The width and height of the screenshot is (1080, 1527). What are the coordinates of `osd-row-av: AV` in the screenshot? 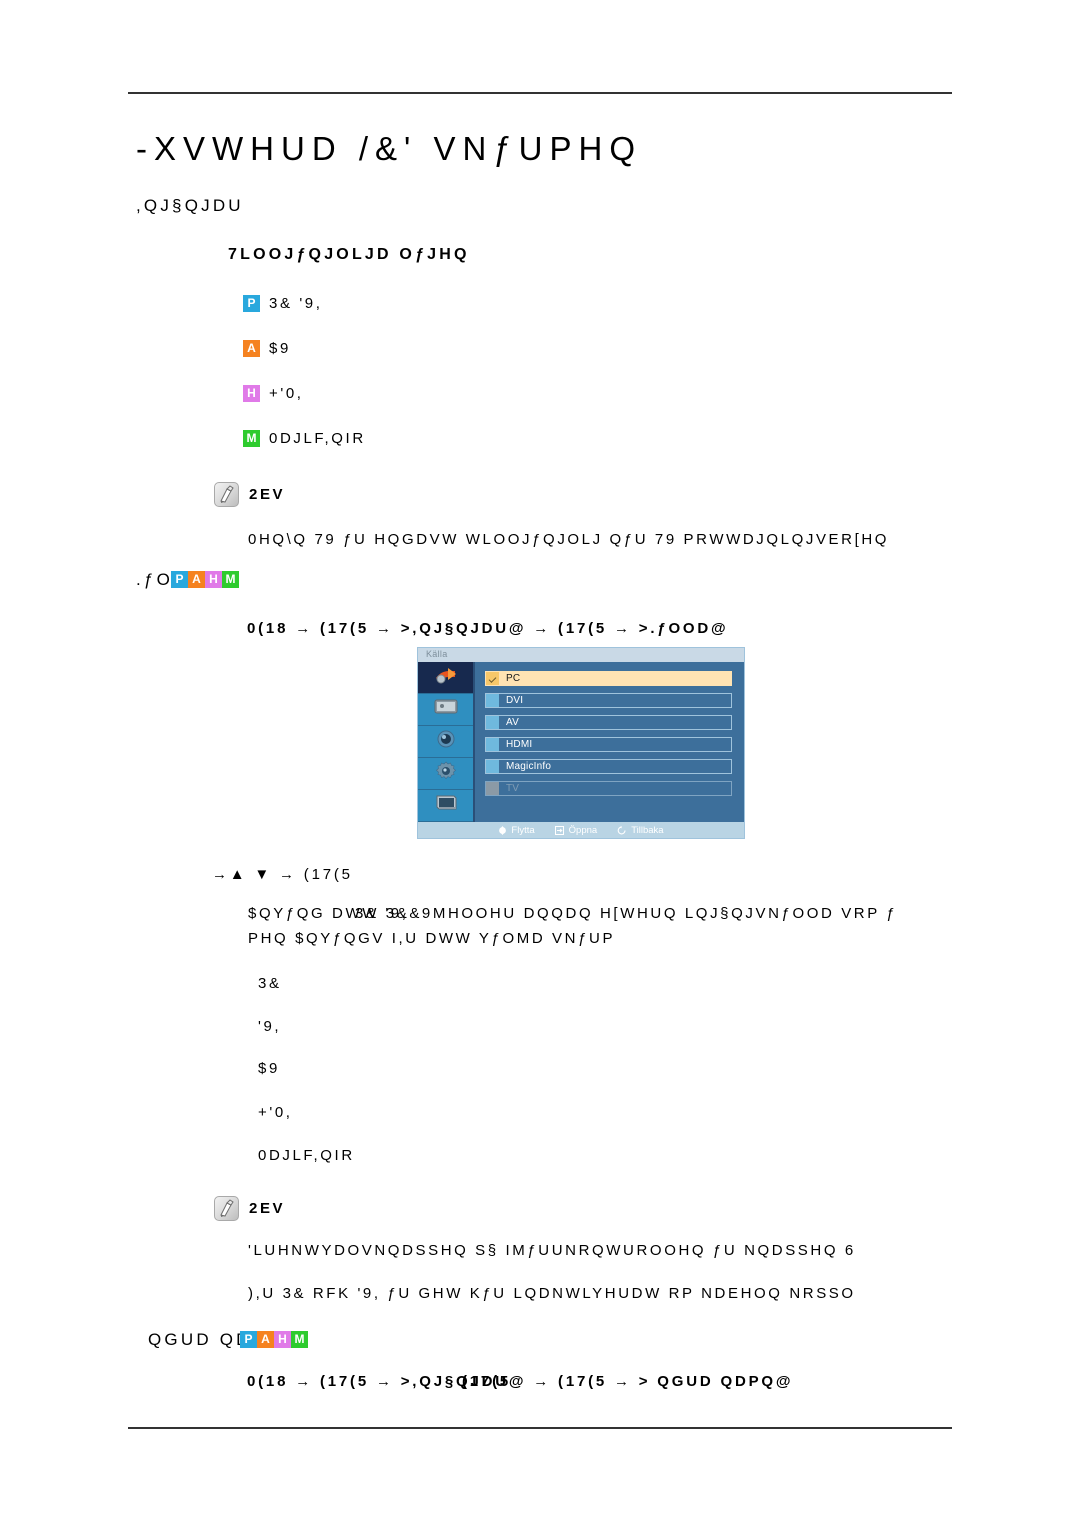 It's located at (608, 722).